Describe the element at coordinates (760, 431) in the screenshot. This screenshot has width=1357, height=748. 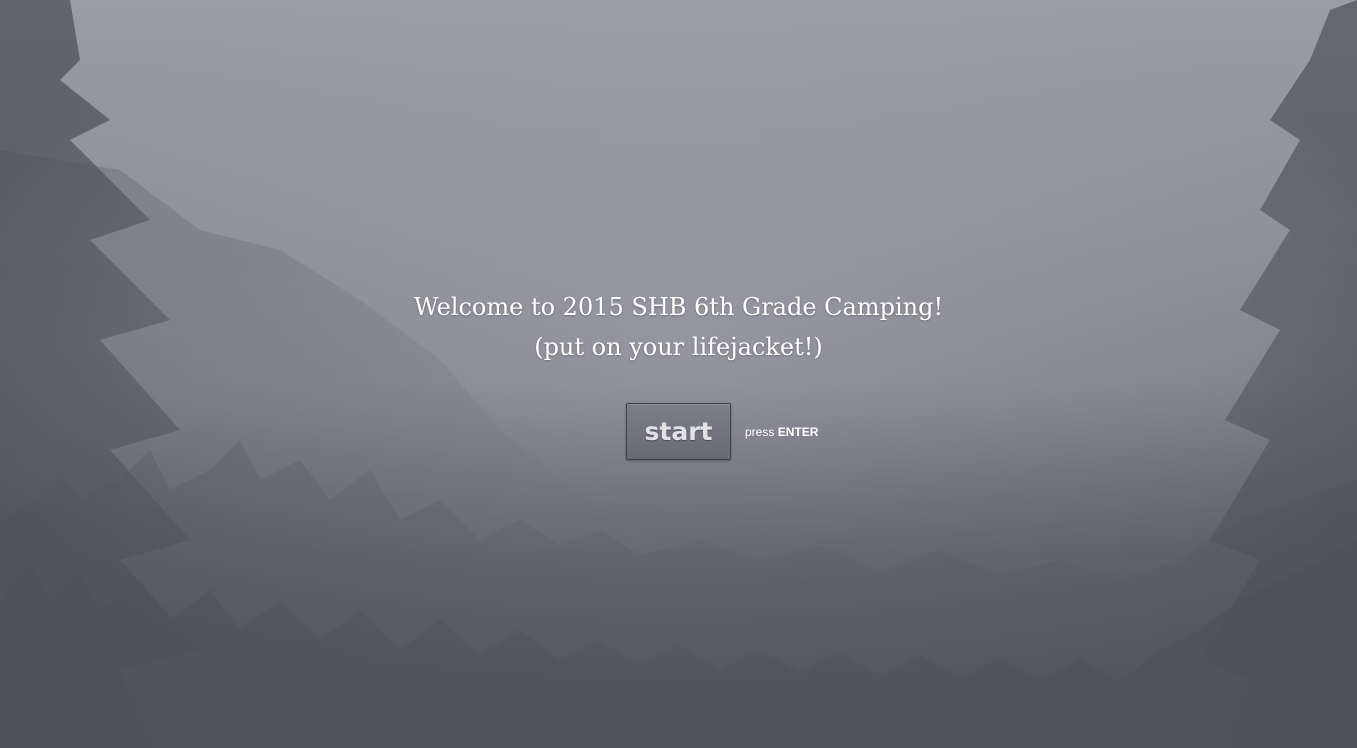
I see `hint-prefix: press` at that location.